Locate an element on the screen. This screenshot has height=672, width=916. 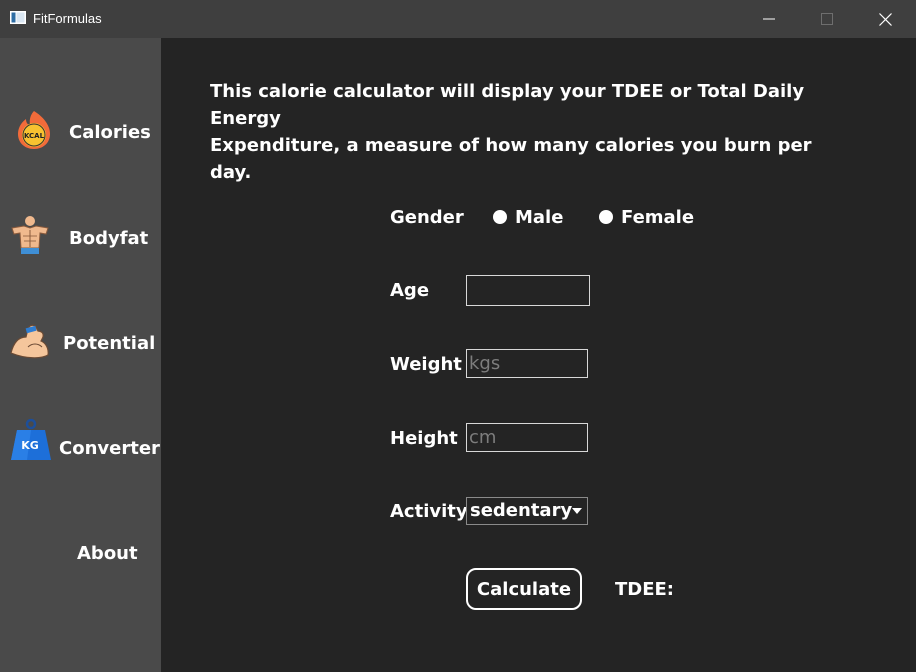
height-label: Height is located at coordinates (424, 438).